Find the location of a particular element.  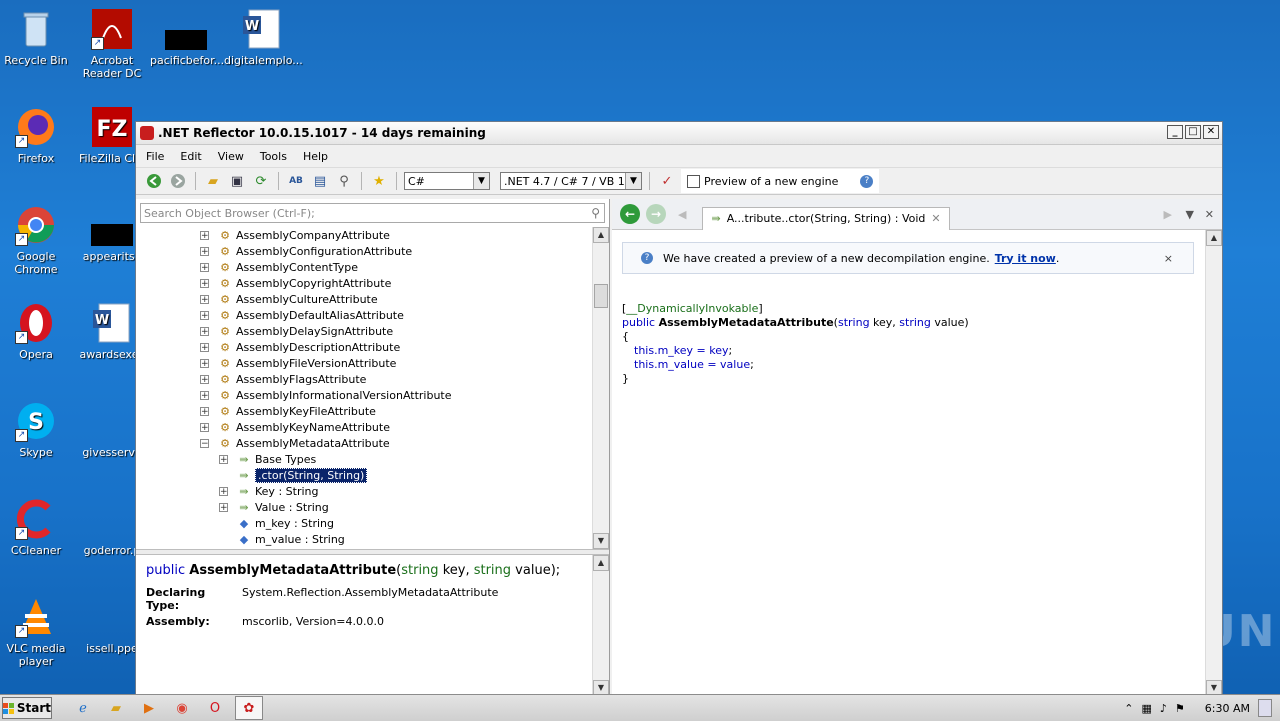

tray-expand-icon: ⌃ is located at coordinates (1128, 708).